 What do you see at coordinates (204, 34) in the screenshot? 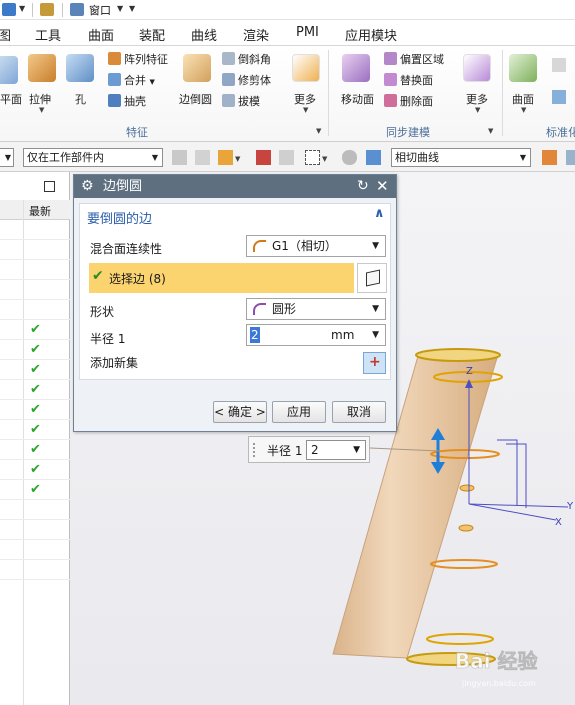
I see `tab-curve: 曲线` at bounding box center [204, 34].